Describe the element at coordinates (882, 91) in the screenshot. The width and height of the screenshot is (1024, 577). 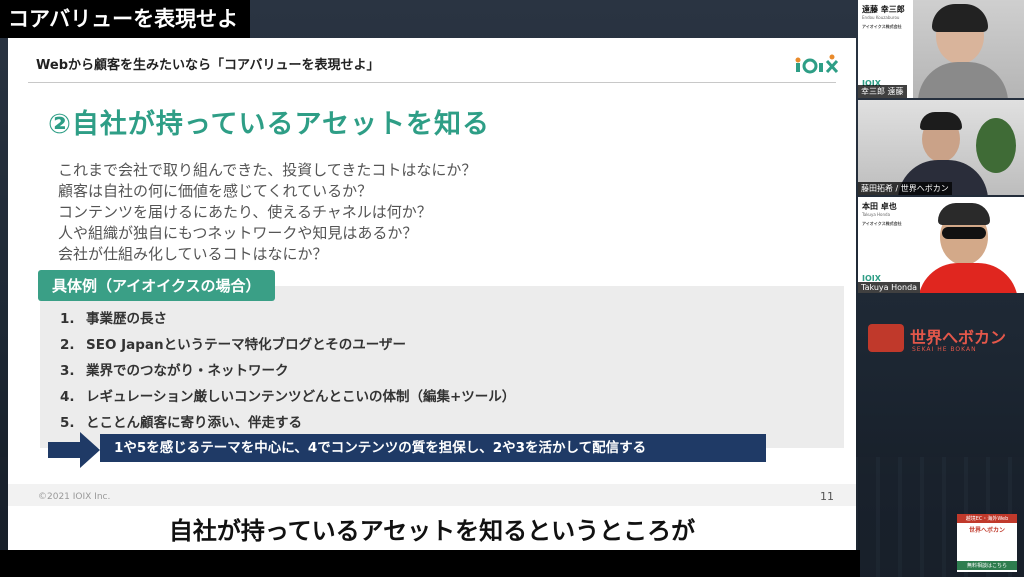
I see `participant-name-tag: 幸三郎 遠藤` at that location.